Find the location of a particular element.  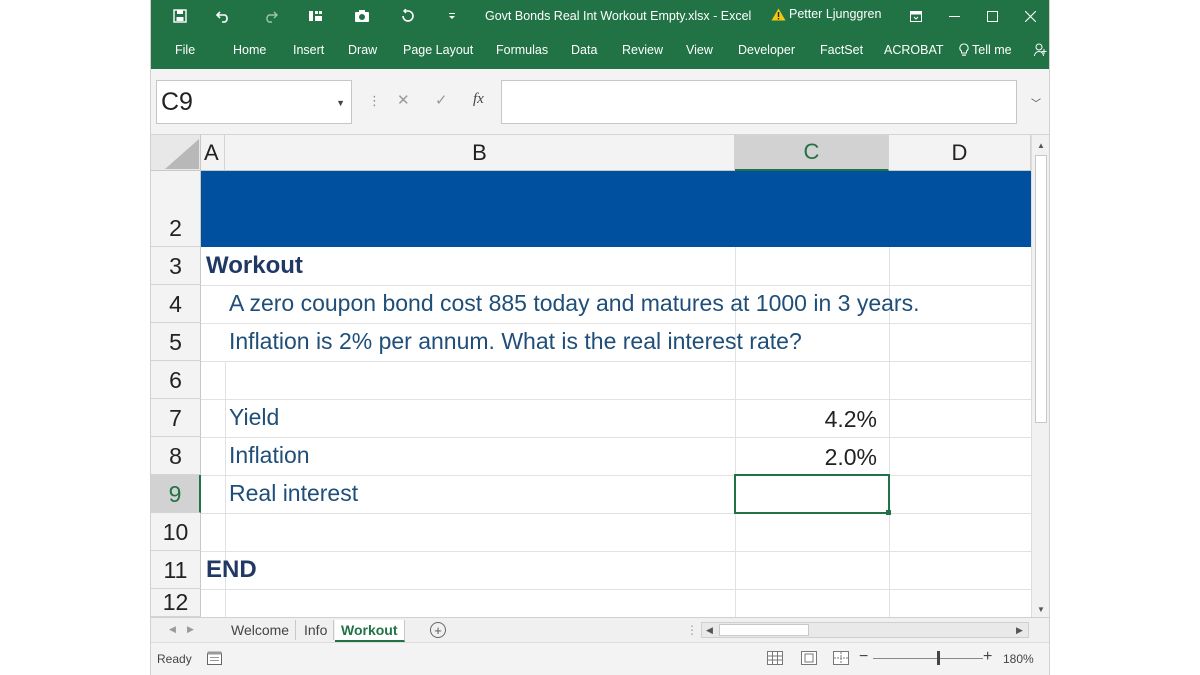

tab-draw: Draw is located at coordinates (362, 50).